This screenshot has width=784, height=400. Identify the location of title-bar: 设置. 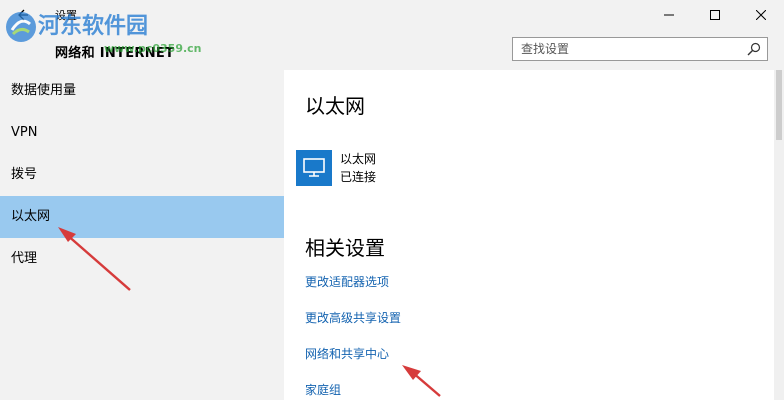
(392, 15).